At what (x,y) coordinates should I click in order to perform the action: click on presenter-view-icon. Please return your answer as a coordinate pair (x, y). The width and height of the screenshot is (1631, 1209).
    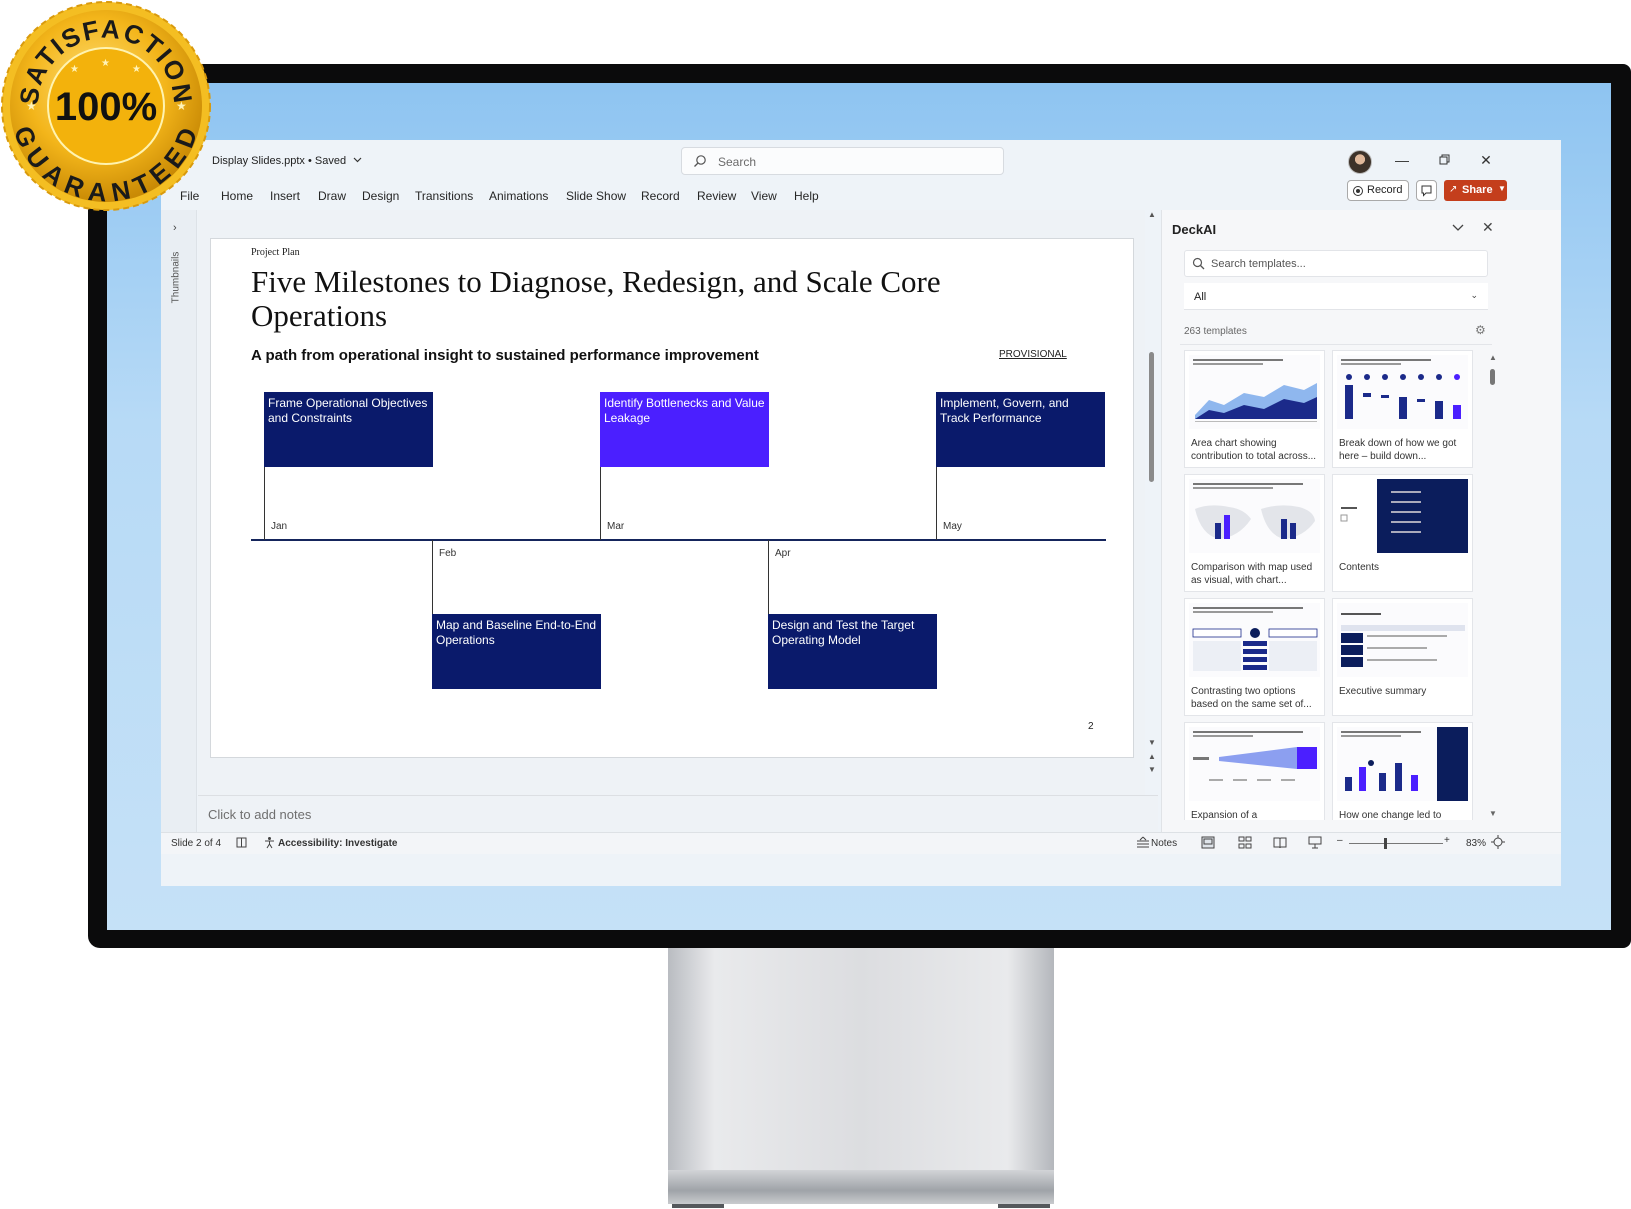
    Looking at the image, I should click on (1315, 844).